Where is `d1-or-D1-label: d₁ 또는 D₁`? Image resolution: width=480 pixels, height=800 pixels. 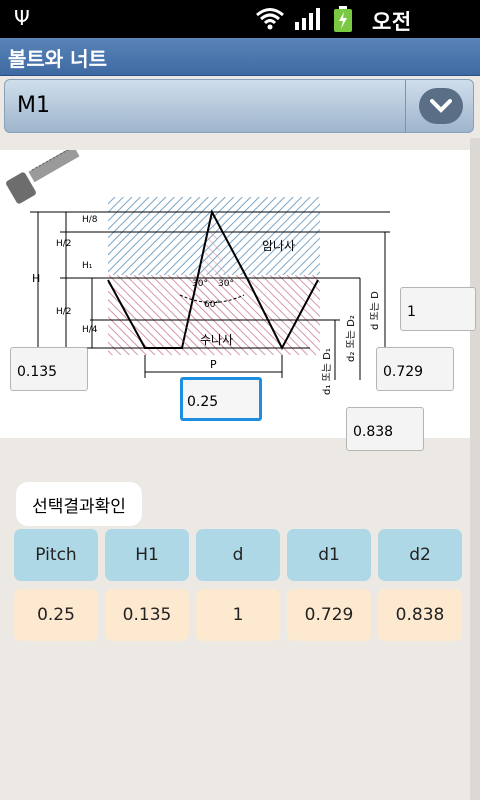 d1-or-D1-label: d₁ 또는 D₁ is located at coordinates (327, 371).